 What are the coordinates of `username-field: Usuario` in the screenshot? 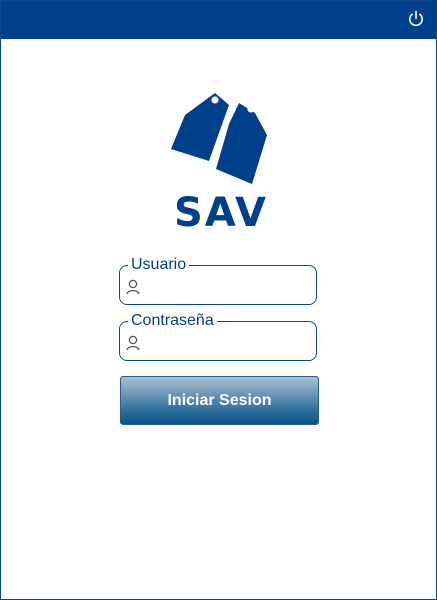 It's located at (218, 280).